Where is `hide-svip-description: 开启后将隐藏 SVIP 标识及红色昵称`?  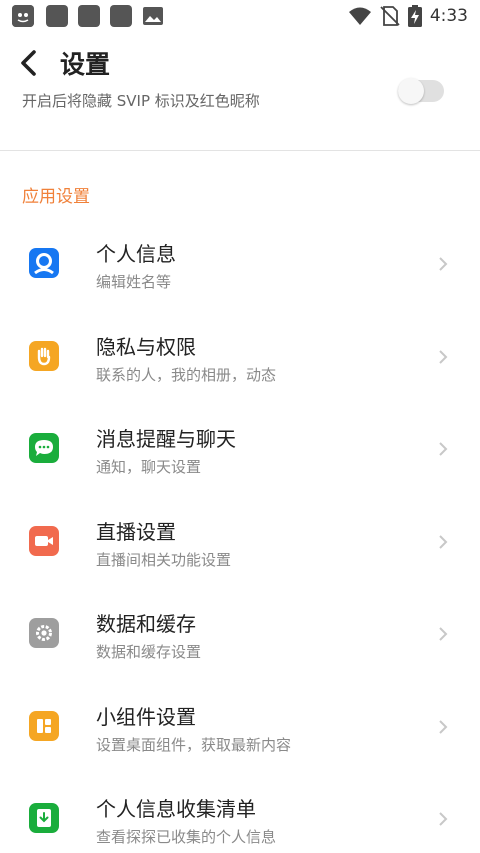
hide-svip-description: 开启后将隐藏 SVIP 标识及红色昵称 is located at coordinates (141, 101).